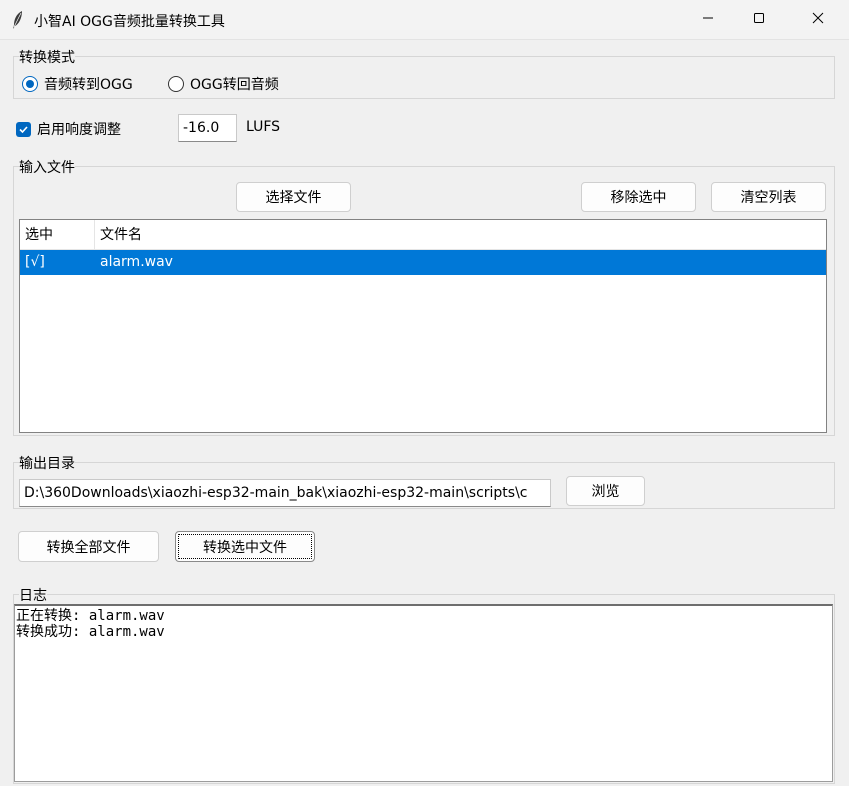 This screenshot has height=786, width=849. What do you see at coordinates (23, 129) in the screenshot?
I see `checkmark-icon` at bounding box center [23, 129].